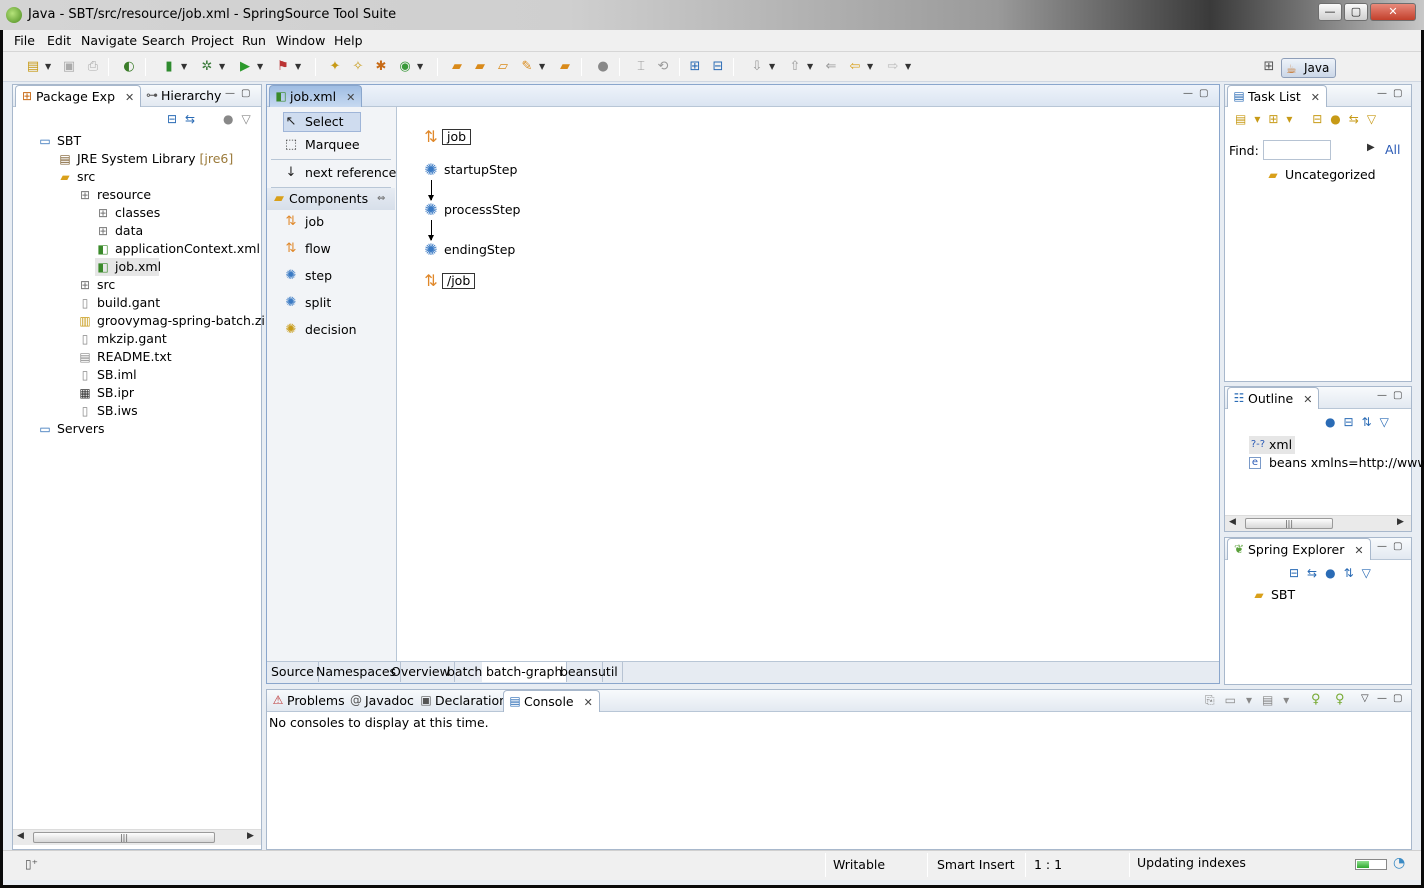  What do you see at coordinates (1399, 863) in the screenshot?
I see `progress-view-icon: ◔` at bounding box center [1399, 863].